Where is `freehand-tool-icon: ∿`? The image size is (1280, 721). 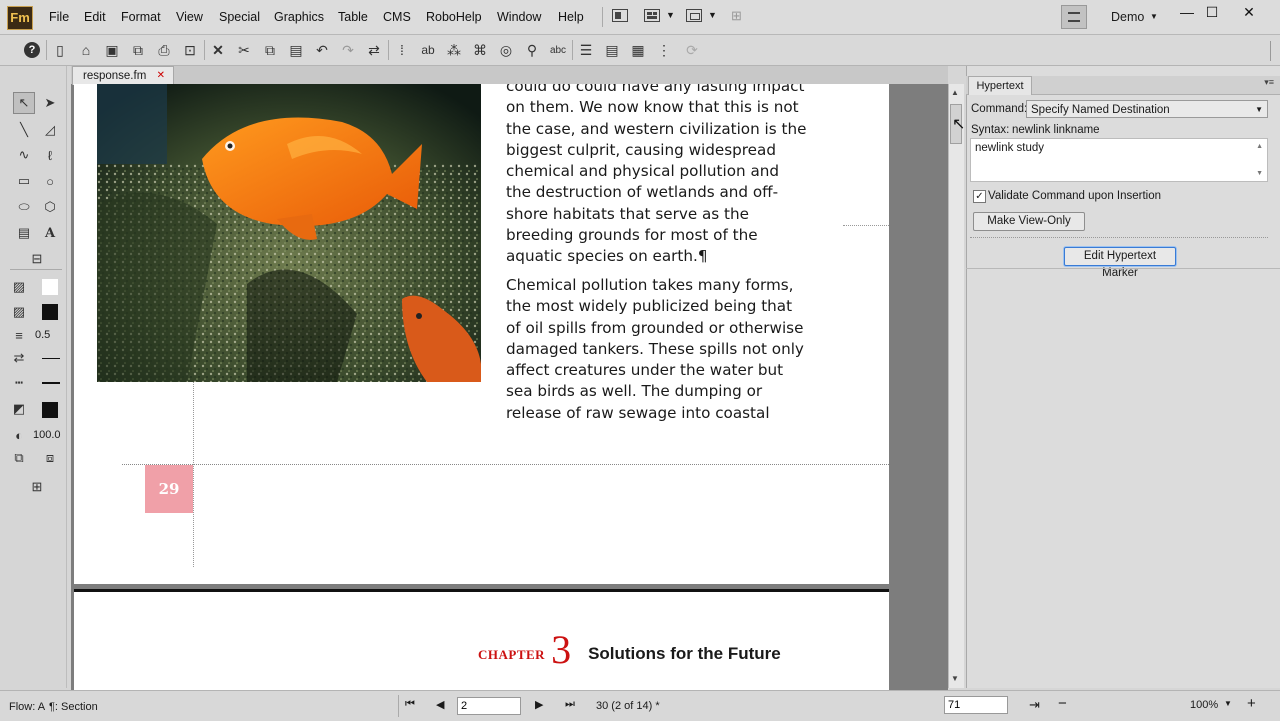
freehand-tool-icon: ∿ is located at coordinates (24, 155).